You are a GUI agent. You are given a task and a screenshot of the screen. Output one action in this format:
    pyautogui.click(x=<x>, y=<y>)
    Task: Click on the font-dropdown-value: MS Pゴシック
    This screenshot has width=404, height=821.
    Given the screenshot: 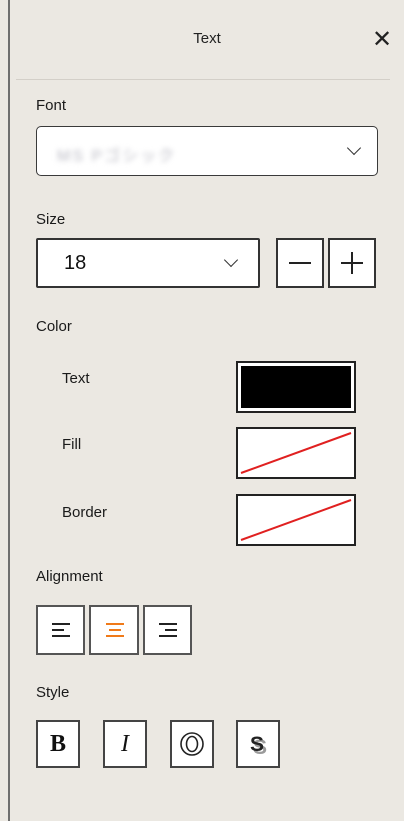 What is the action you would take?
    pyautogui.click(x=117, y=156)
    